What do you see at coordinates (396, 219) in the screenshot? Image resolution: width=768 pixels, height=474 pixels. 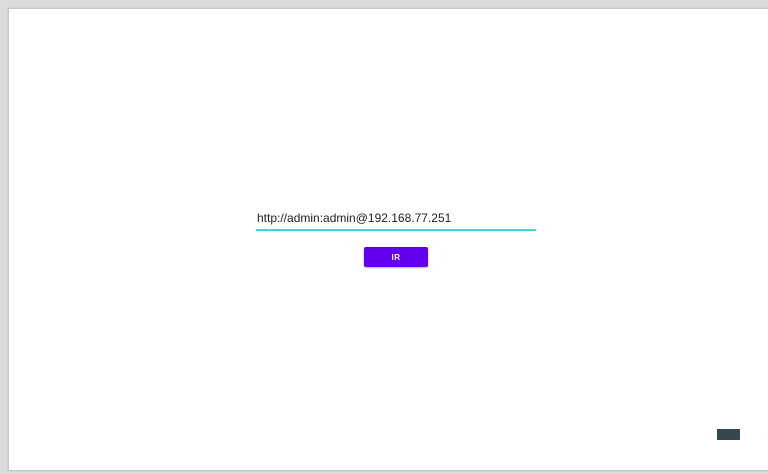 I see `url-input: http://admin:admin@192.168.77.251` at bounding box center [396, 219].